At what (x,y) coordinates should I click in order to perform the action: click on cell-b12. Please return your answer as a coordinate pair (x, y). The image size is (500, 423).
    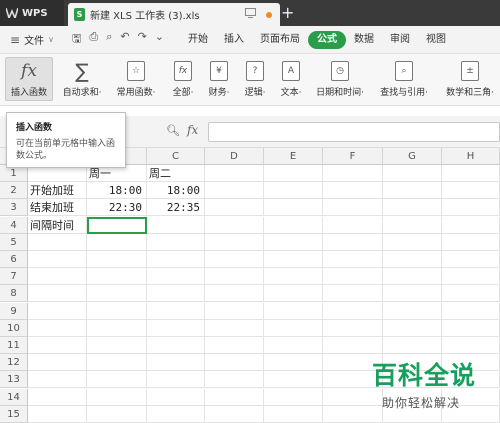
    Looking at the image, I should click on (117, 362).